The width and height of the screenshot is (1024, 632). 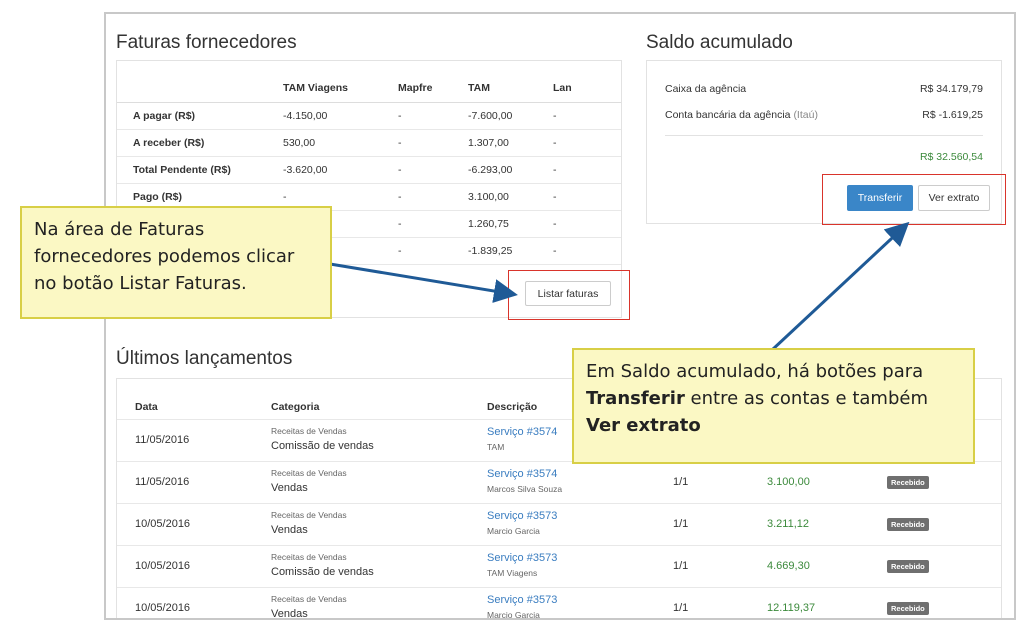 What do you see at coordinates (773, 425) in the screenshot?
I see `callout-saldo-line: Ver extrato` at bounding box center [773, 425].